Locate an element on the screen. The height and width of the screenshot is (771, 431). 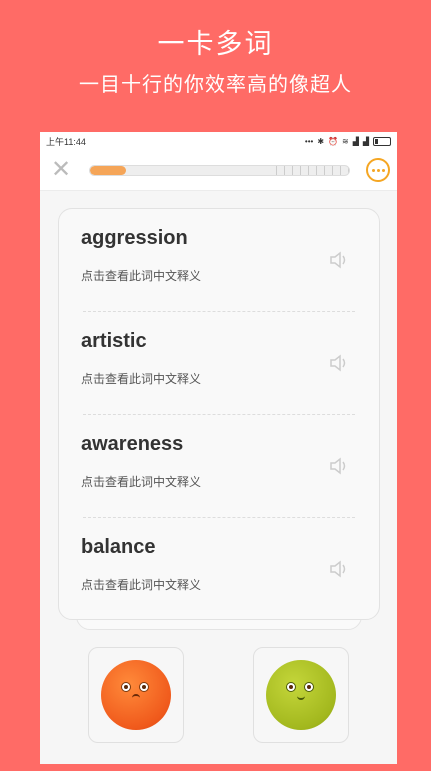
progress-fill is located at coordinates (108, 170).